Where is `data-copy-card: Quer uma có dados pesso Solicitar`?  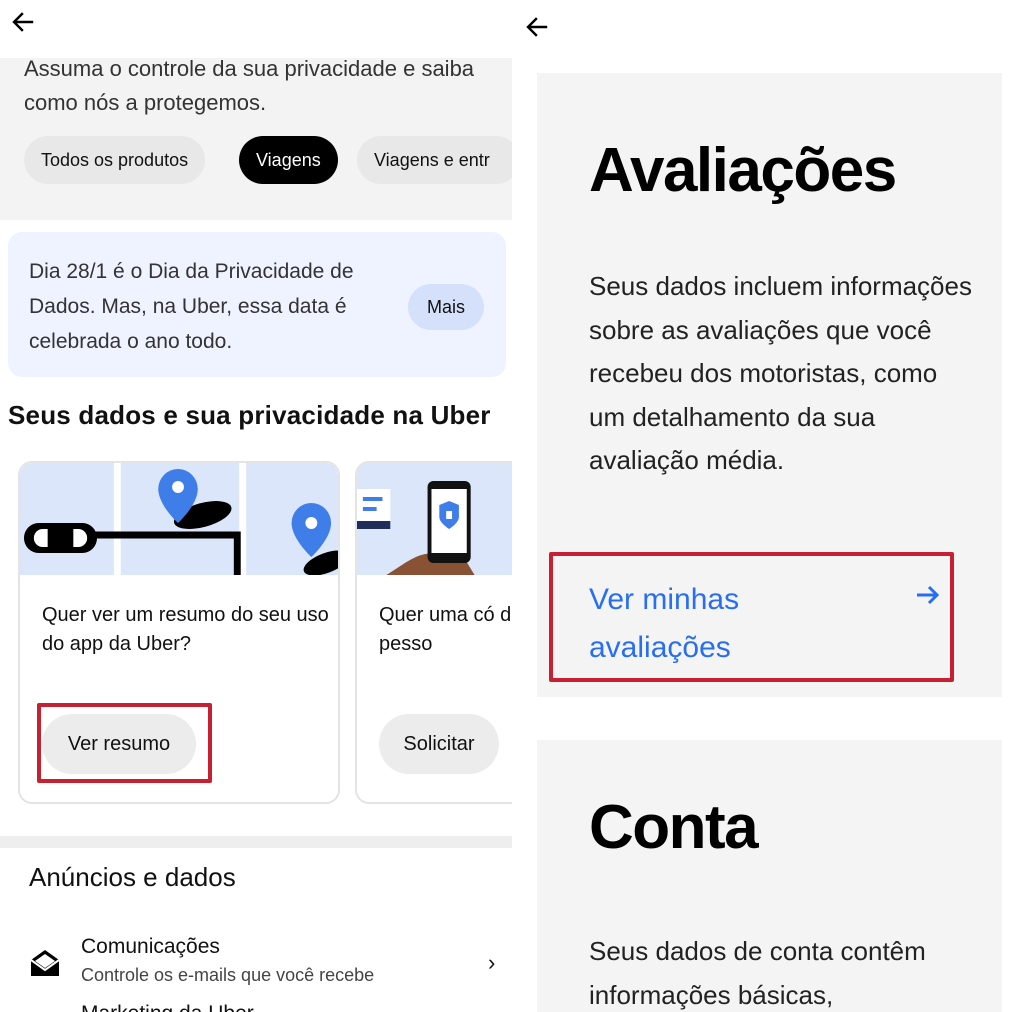
data-copy-card: Quer uma có dados pesso Solicitar is located at coordinates (433, 632).